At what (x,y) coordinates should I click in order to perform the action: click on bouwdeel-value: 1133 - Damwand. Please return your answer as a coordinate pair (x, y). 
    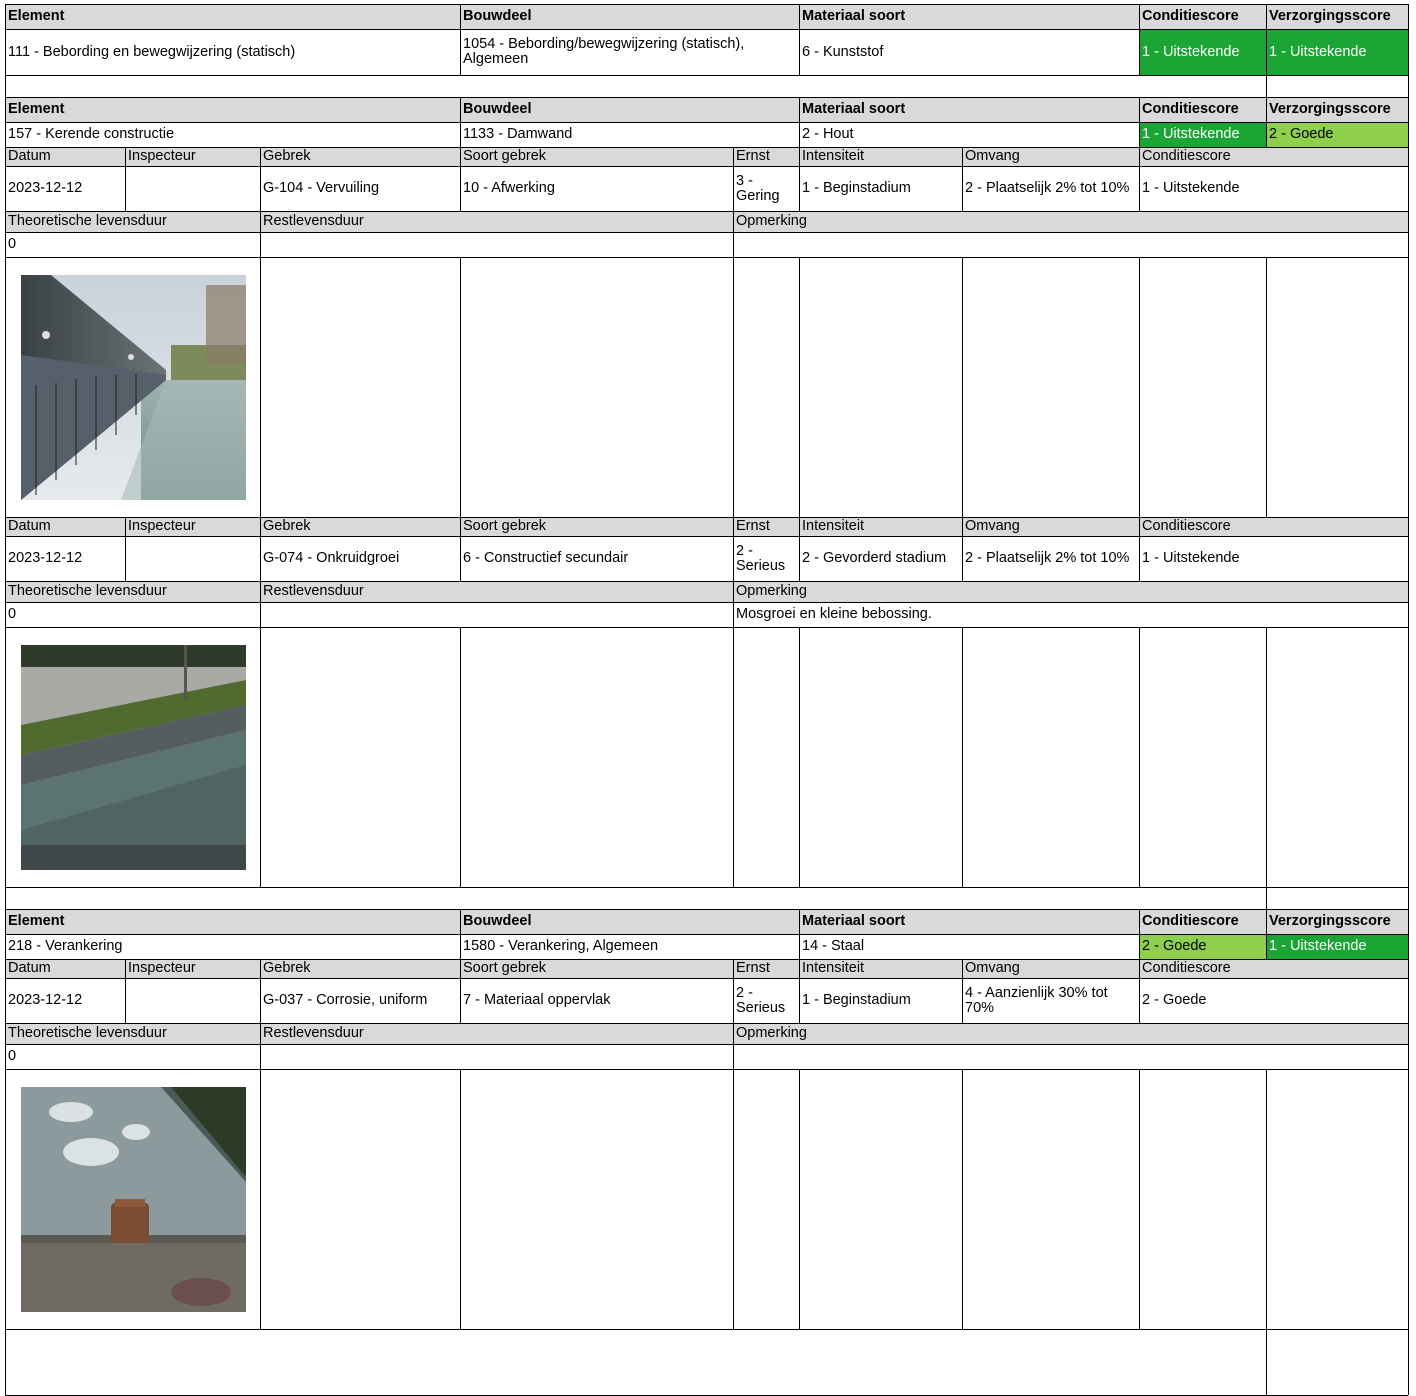
    Looking at the image, I should click on (518, 134).